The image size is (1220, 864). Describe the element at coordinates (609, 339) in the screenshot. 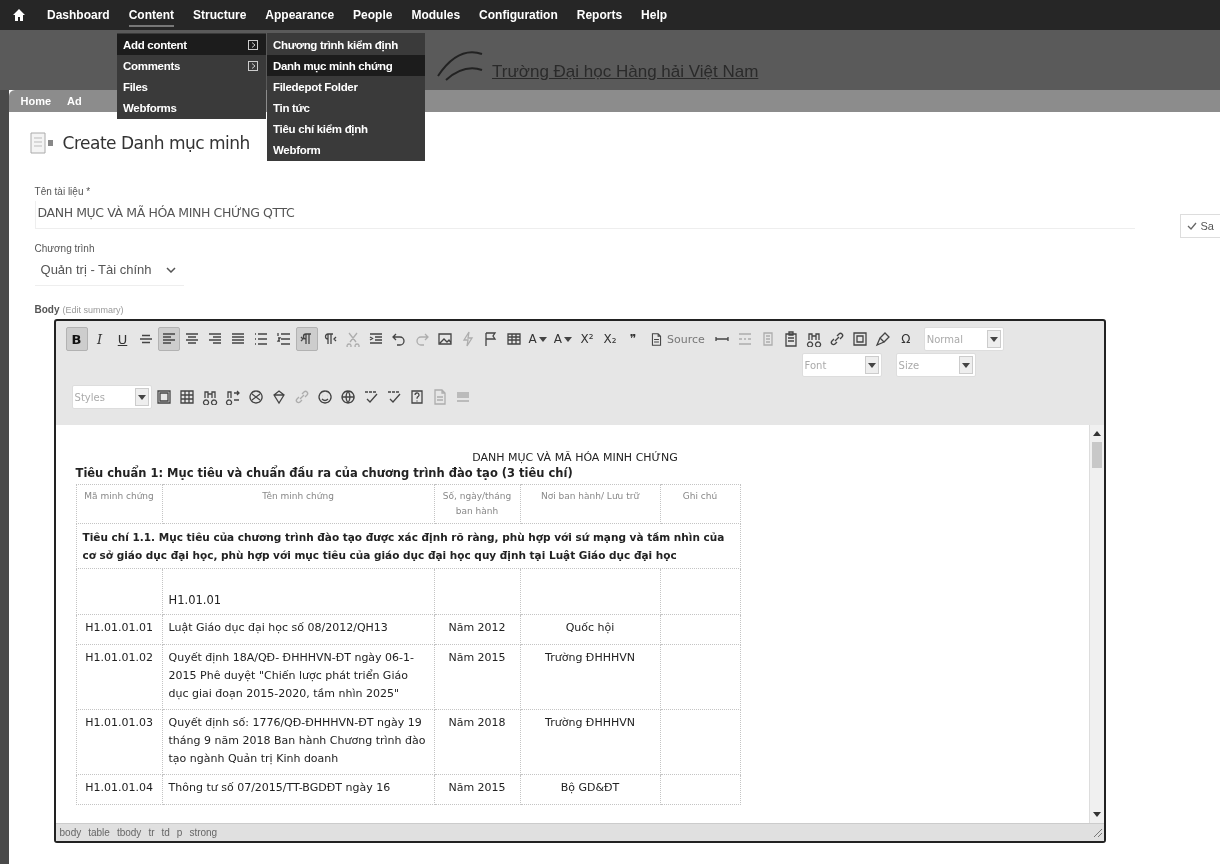

I see `toolbar-button: X₂` at that location.